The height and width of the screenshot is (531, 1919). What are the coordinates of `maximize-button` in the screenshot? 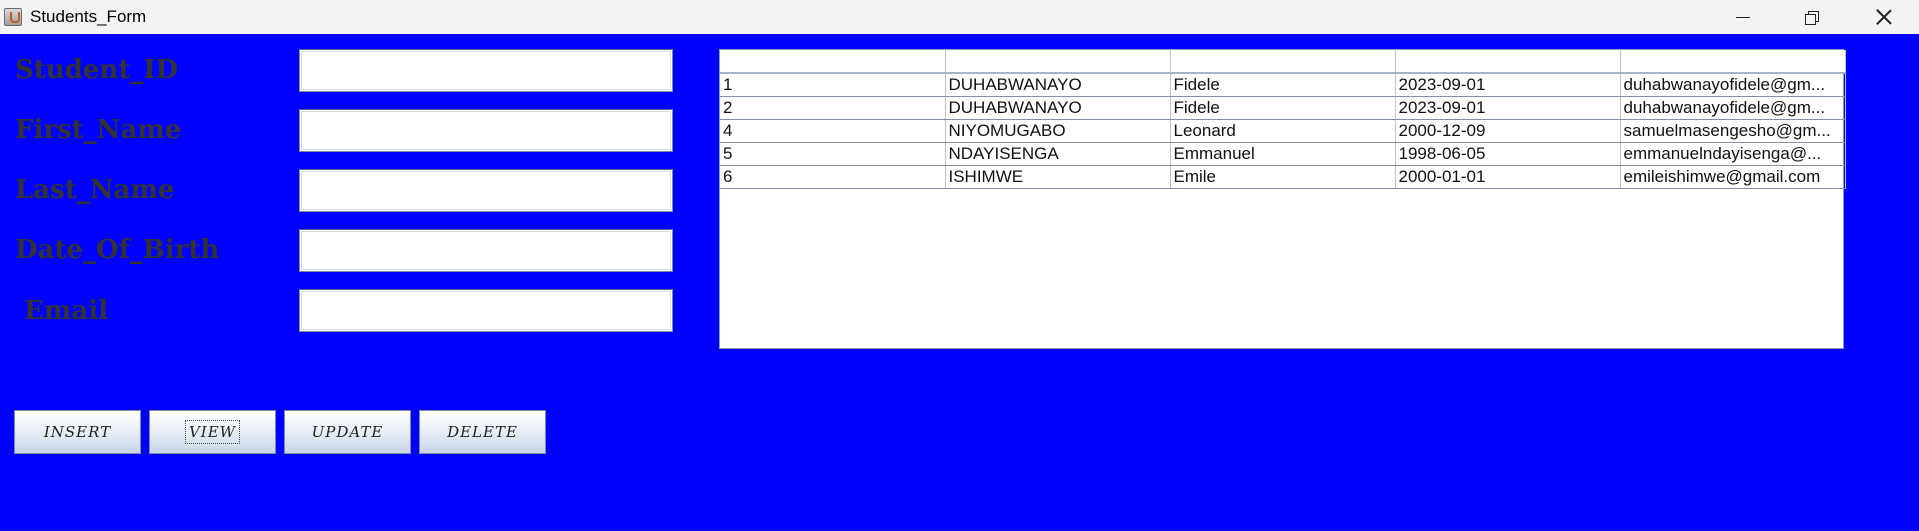 It's located at (1811, 17).